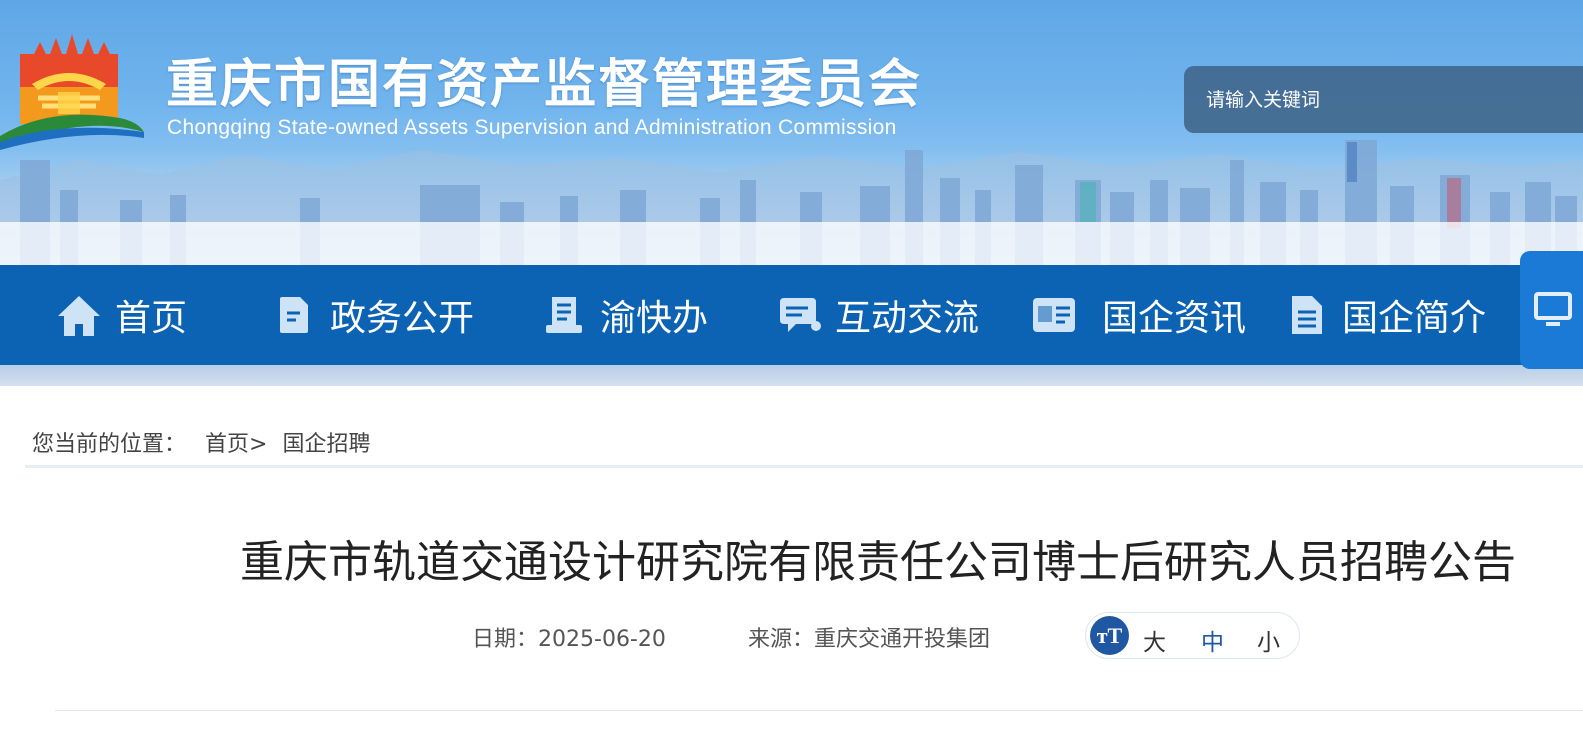 This screenshot has width=1583, height=746. Describe the element at coordinates (602, 639) in the screenshot. I see `date-value: 2025-06-20` at that location.